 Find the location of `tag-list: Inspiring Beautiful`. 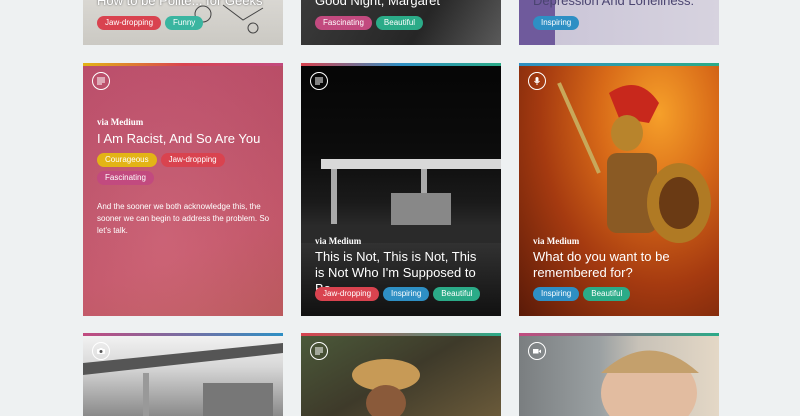

tag-list: Inspiring Beautiful is located at coordinates (621, 294).